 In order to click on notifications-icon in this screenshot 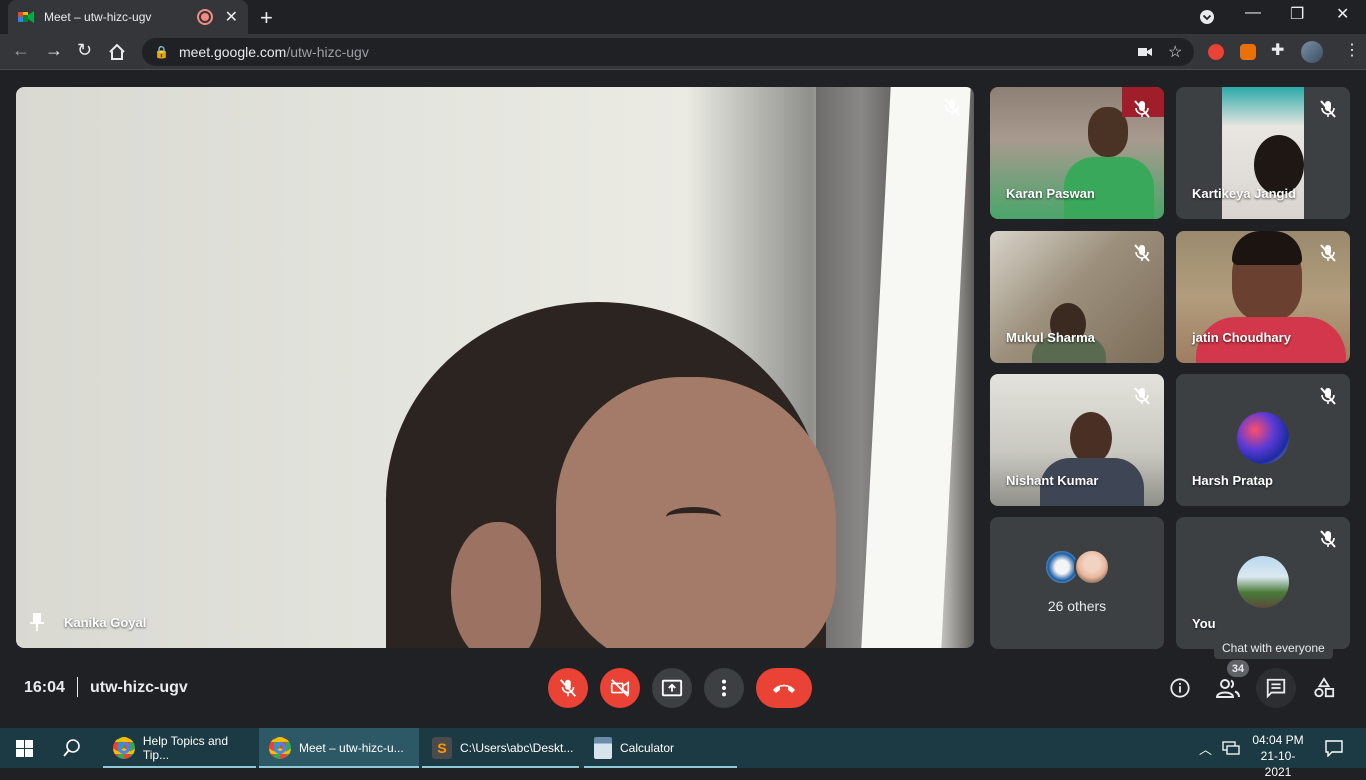, I will do `click(1334, 748)`.